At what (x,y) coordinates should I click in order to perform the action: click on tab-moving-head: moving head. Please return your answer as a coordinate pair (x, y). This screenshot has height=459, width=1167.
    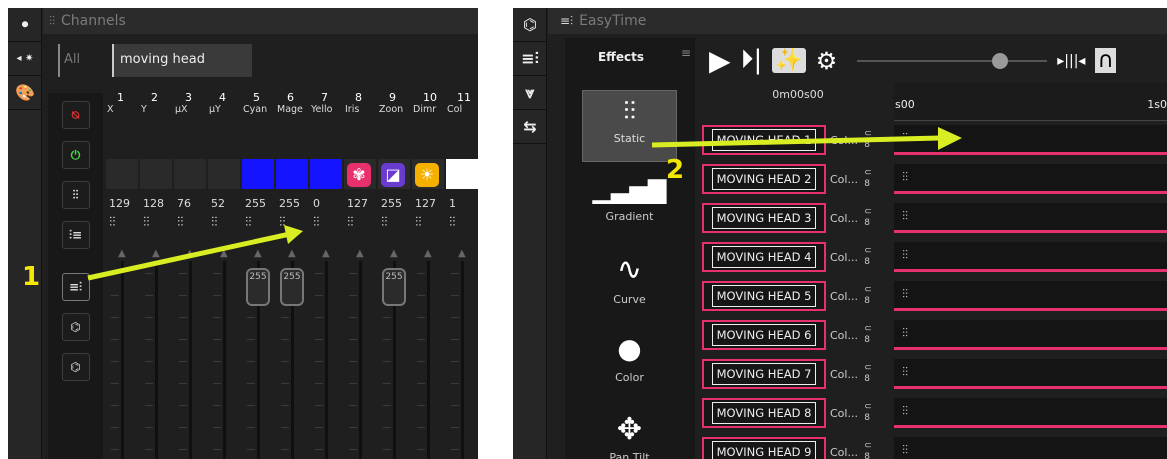
    Looking at the image, I should click on (182, 60).